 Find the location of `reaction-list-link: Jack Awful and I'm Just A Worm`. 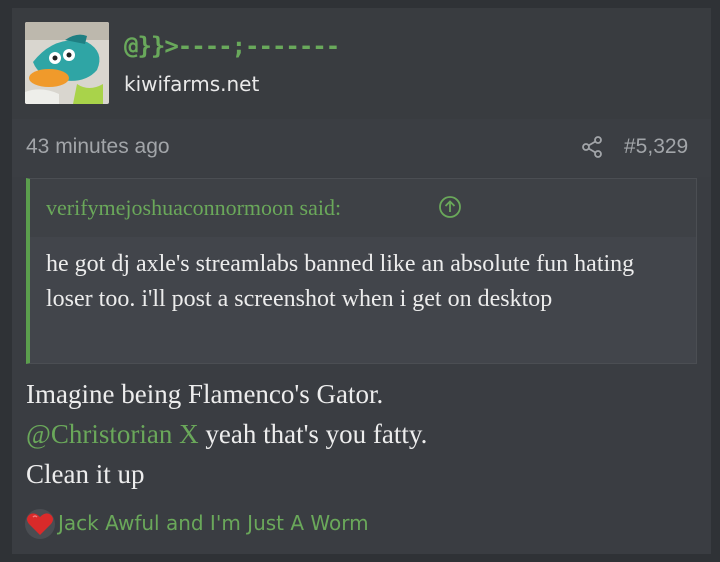

reaction-list-link: Jack Awful and I'm Just A Worm is located at coordinates (213, 523).